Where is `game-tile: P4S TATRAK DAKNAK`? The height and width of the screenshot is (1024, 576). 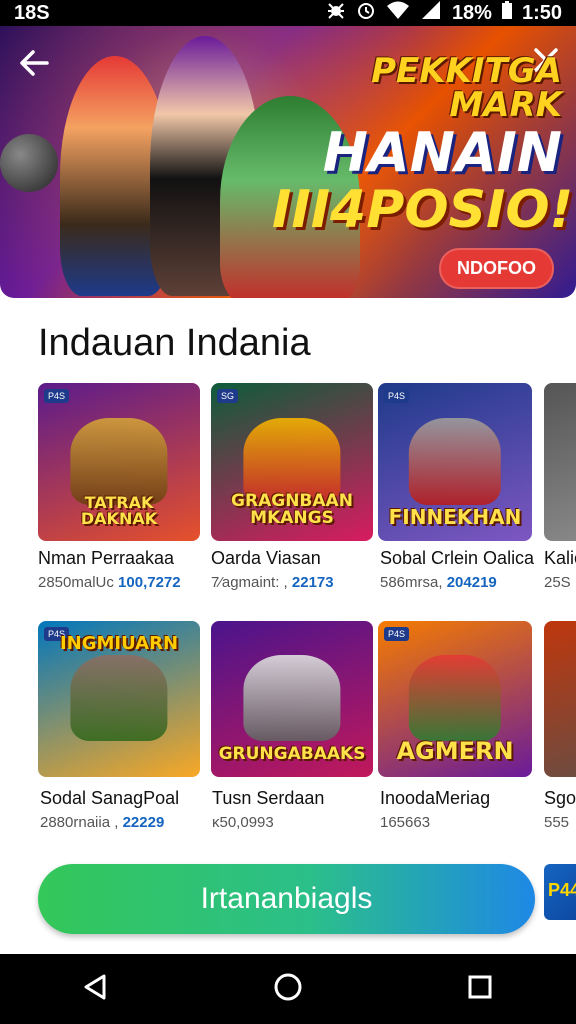
game-tile: P4S TATRAK DAKNAK is located at coordinates (119, 462).